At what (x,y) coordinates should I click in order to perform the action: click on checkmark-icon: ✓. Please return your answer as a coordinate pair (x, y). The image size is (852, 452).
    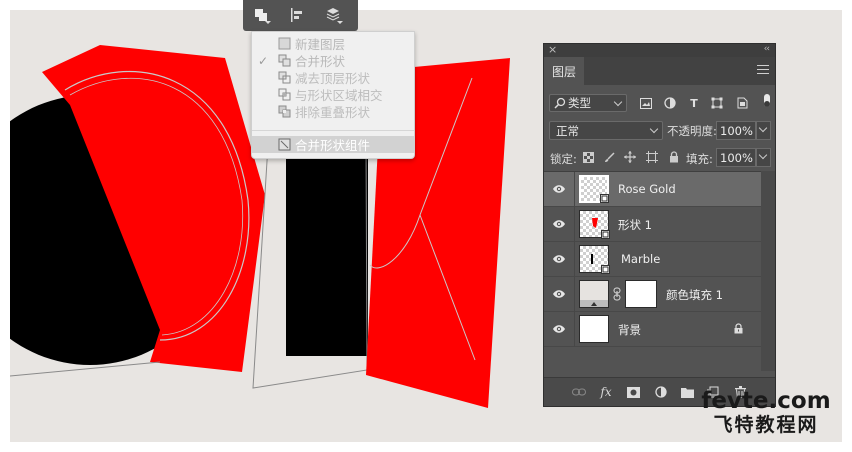
    Looking at the image, I should click on (263, 60).